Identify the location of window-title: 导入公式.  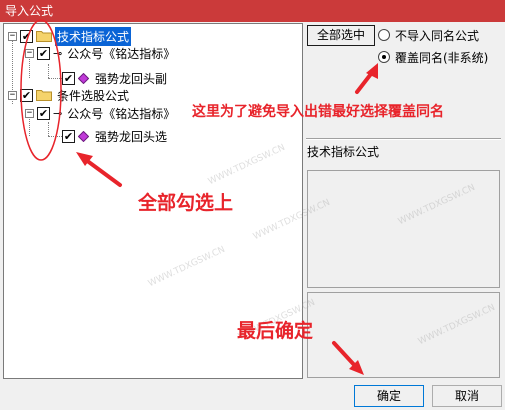
(252, 11).